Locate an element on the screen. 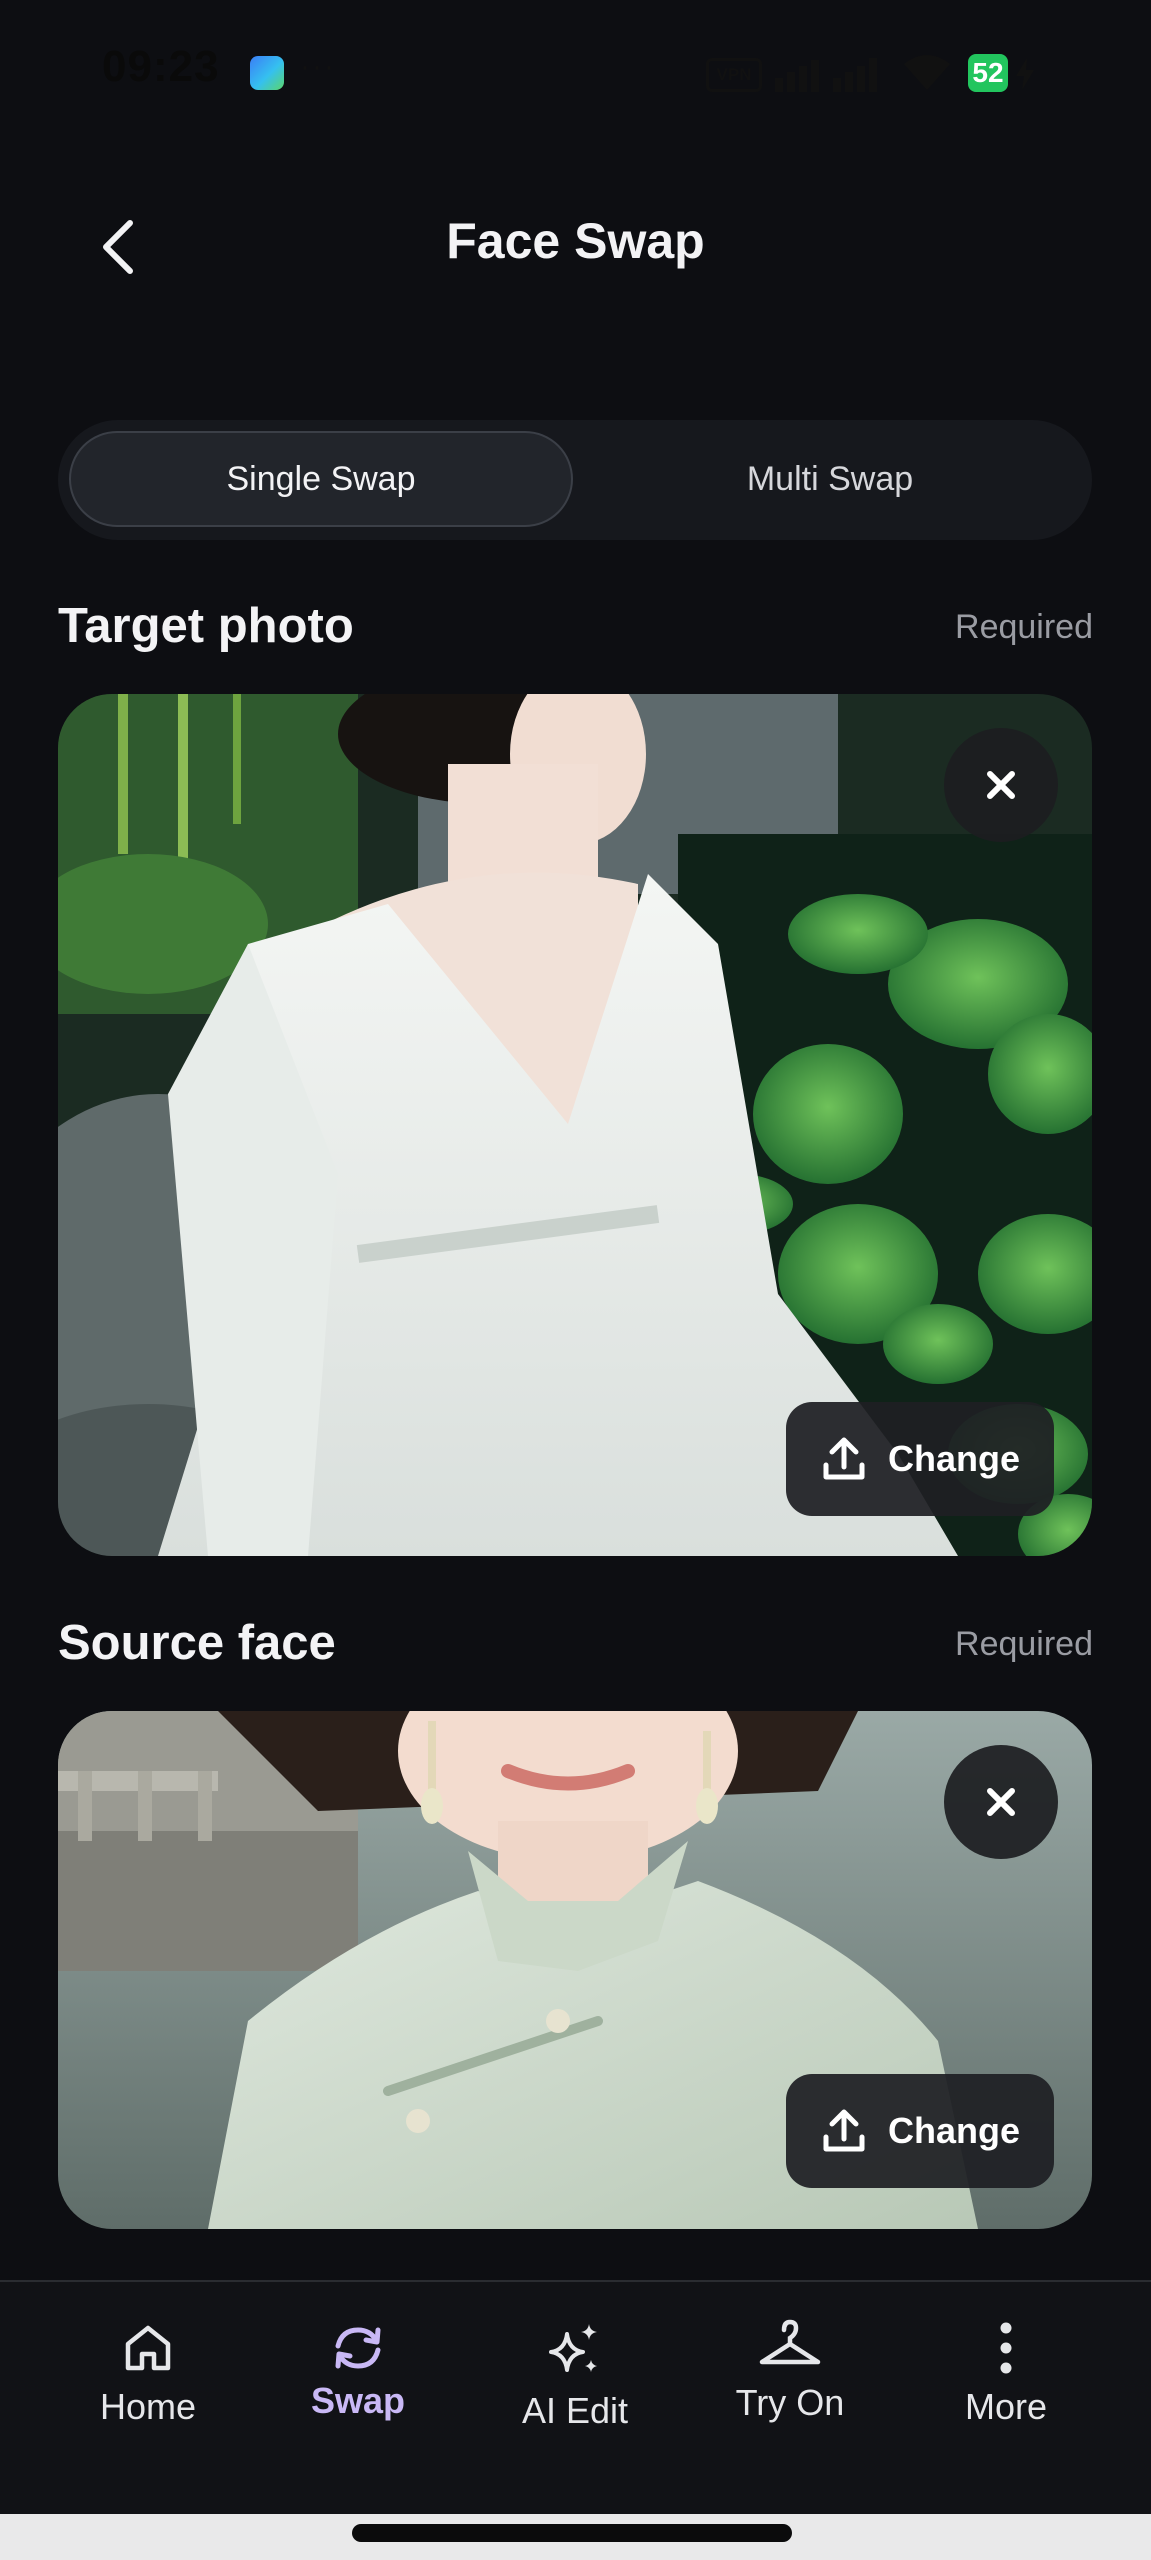 Image resolution: width=1151 pixels, height=2560 pixels. nav-more: More is located at coordinates (1006, 2374).